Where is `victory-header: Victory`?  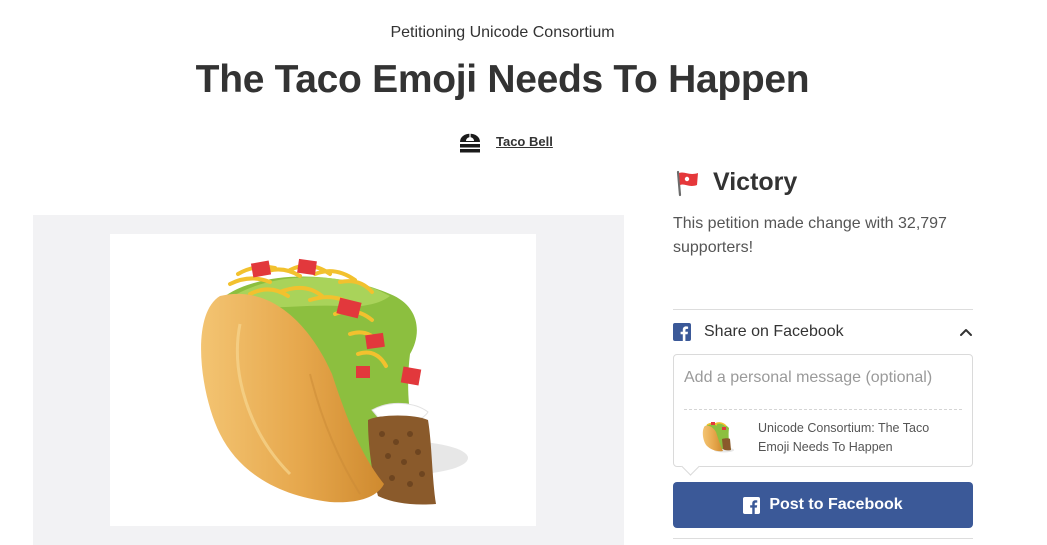
victory-header: Victory is located at coordinates (735, 182).